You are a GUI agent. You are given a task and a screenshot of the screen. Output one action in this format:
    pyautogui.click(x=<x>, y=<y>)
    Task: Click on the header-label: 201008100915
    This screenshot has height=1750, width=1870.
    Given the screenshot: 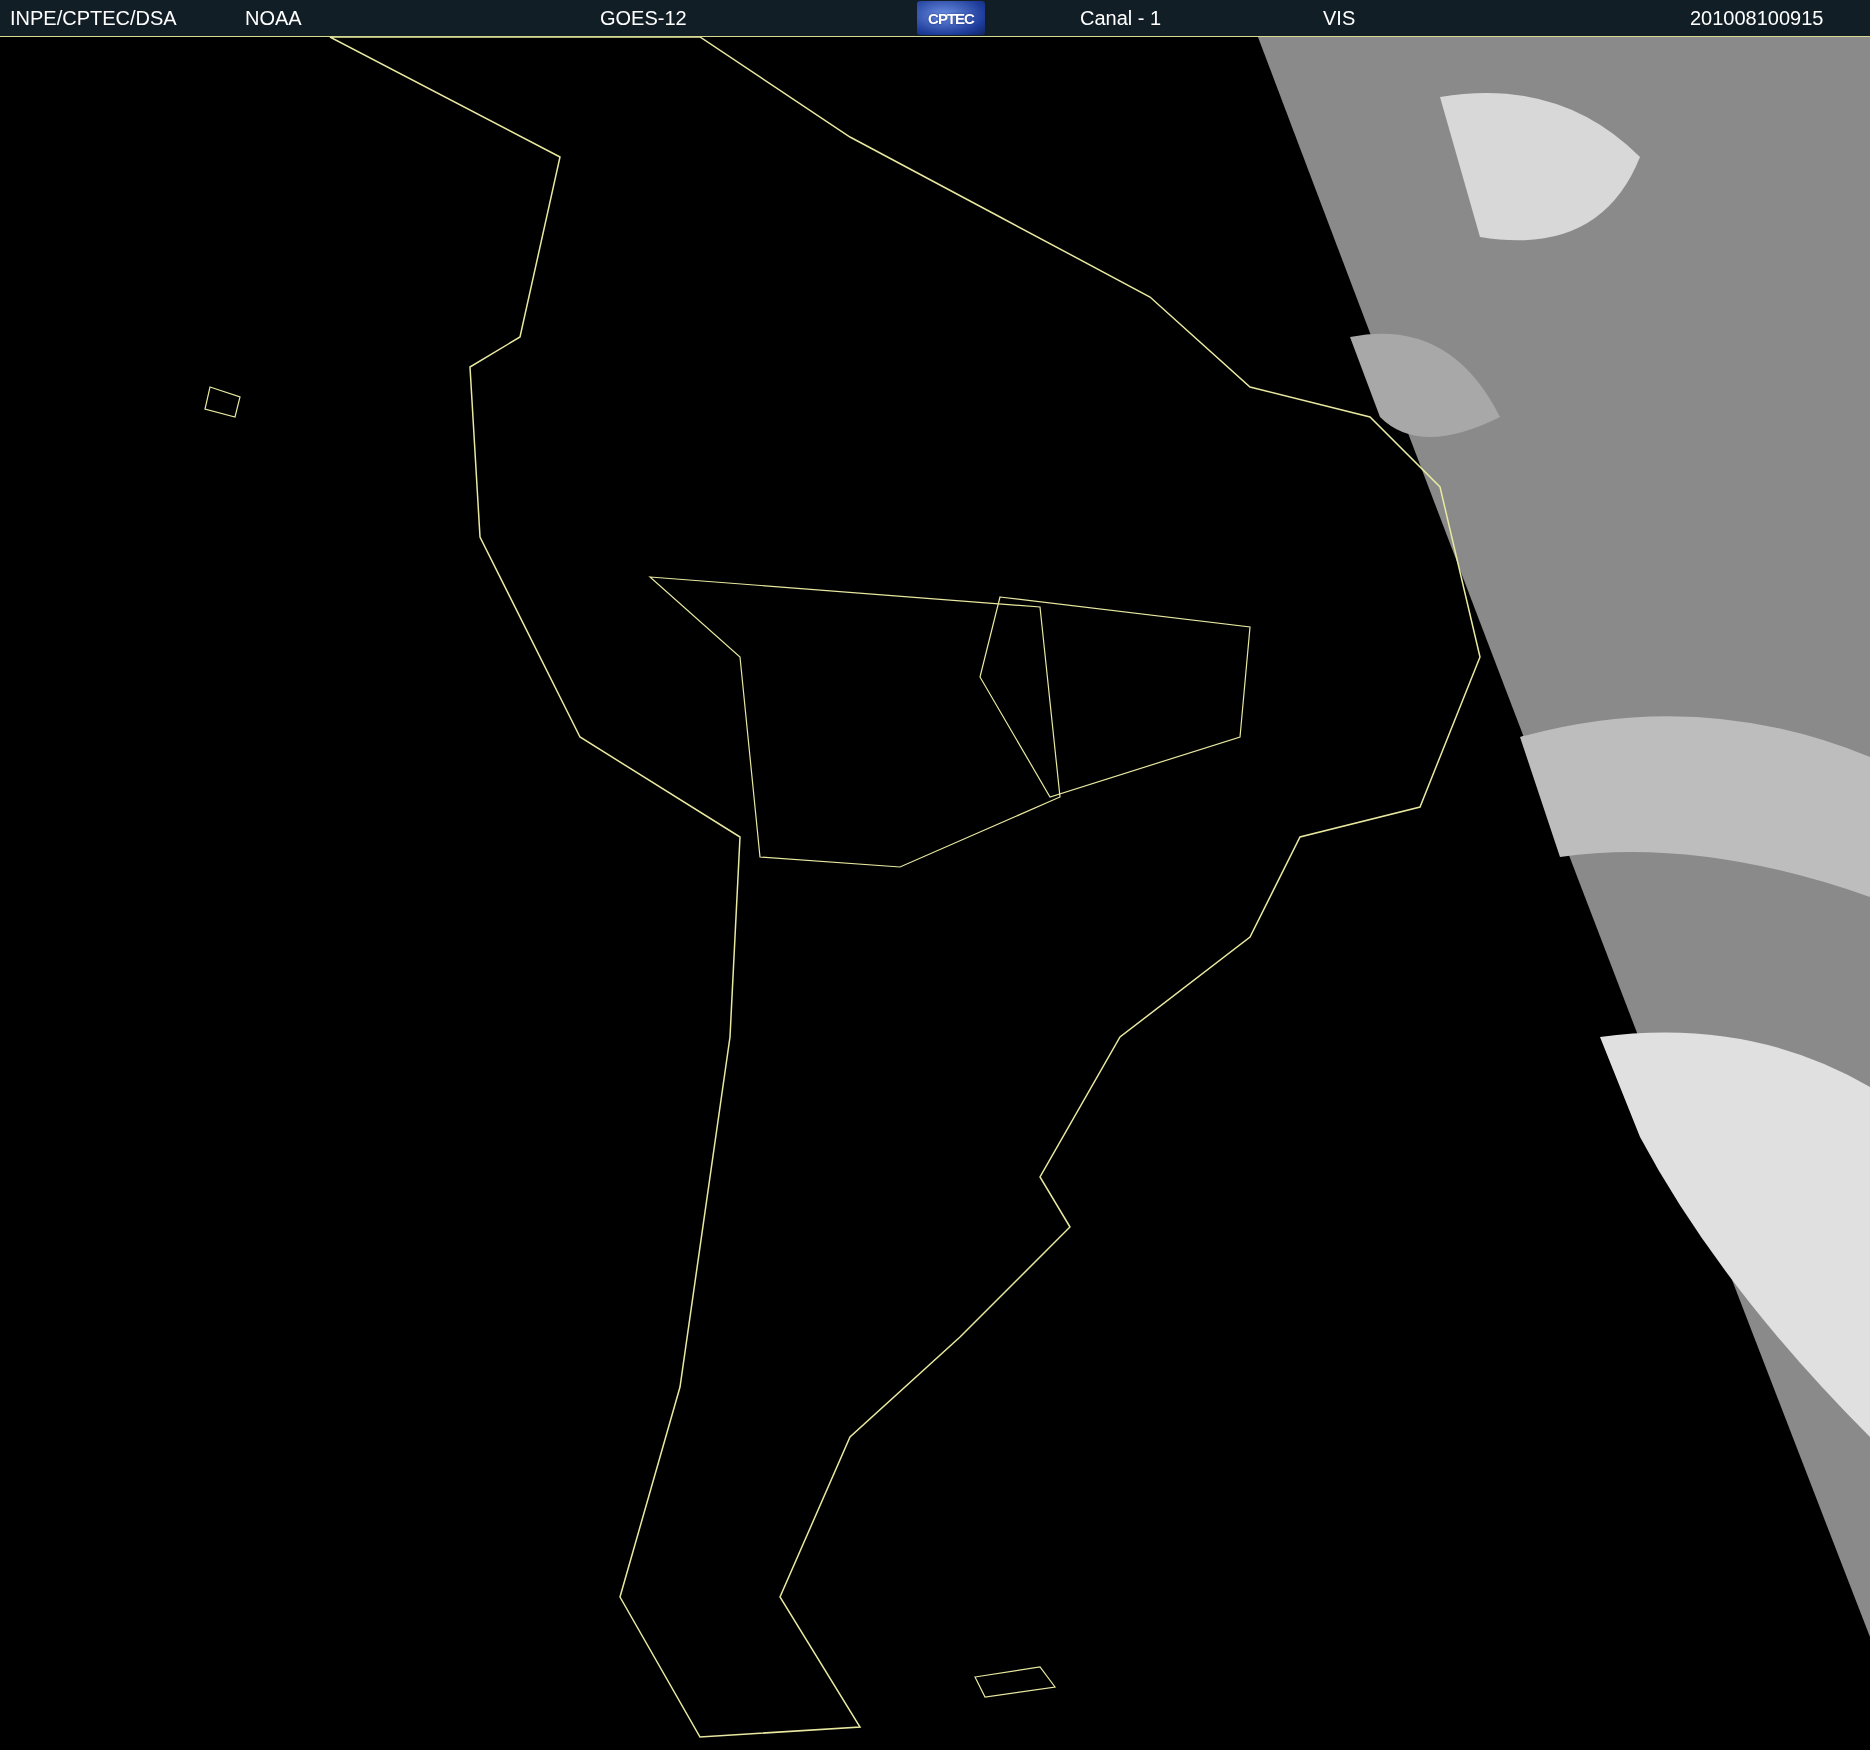 What is the action you would take?
    pyautogui.click(x=1757, y=18)
    